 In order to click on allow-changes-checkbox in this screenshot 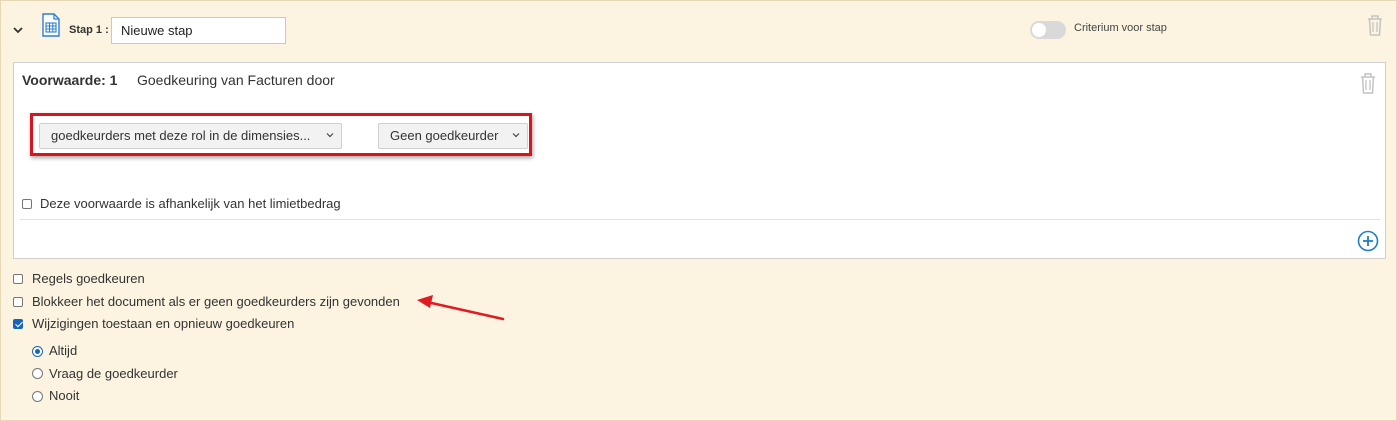, I will do `click(18, 324)`.